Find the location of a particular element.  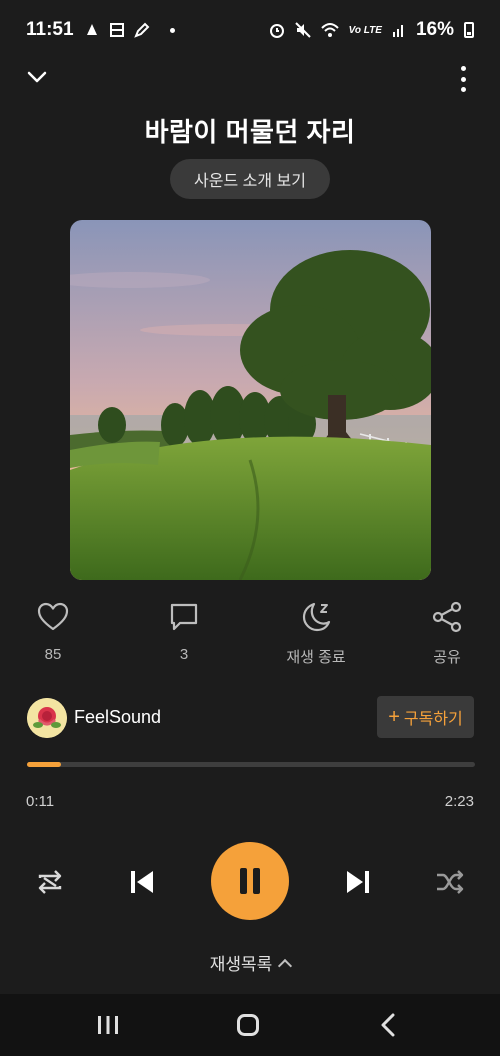

pencil-icon is located at coordinates (141, 30).